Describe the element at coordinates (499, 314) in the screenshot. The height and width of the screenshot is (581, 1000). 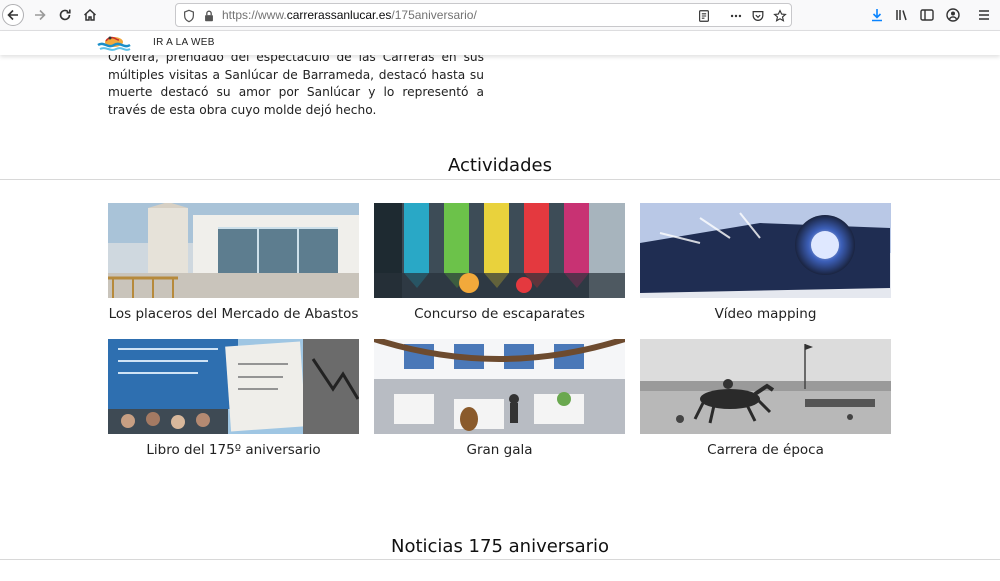
I see `activity-label: Concurso de escaparates` at that location.